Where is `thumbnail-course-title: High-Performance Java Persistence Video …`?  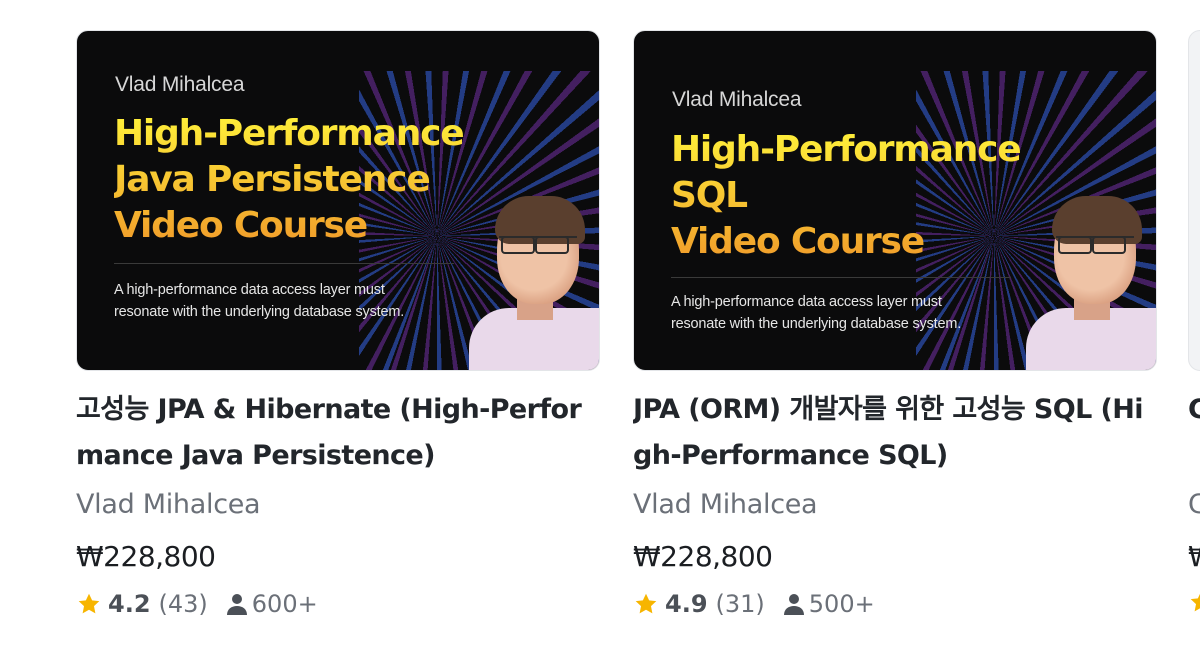
thumbnail-course-title: High-Performance Java Persistence Video … is located at coordinates (289, 180).